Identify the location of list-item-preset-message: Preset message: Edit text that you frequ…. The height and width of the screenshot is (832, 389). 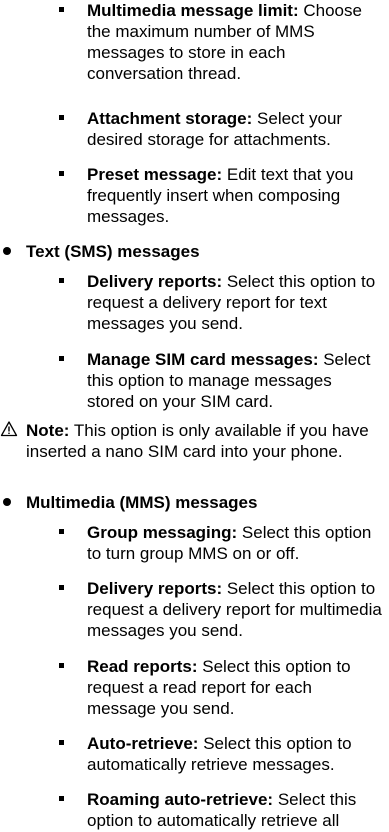
(194, 195).